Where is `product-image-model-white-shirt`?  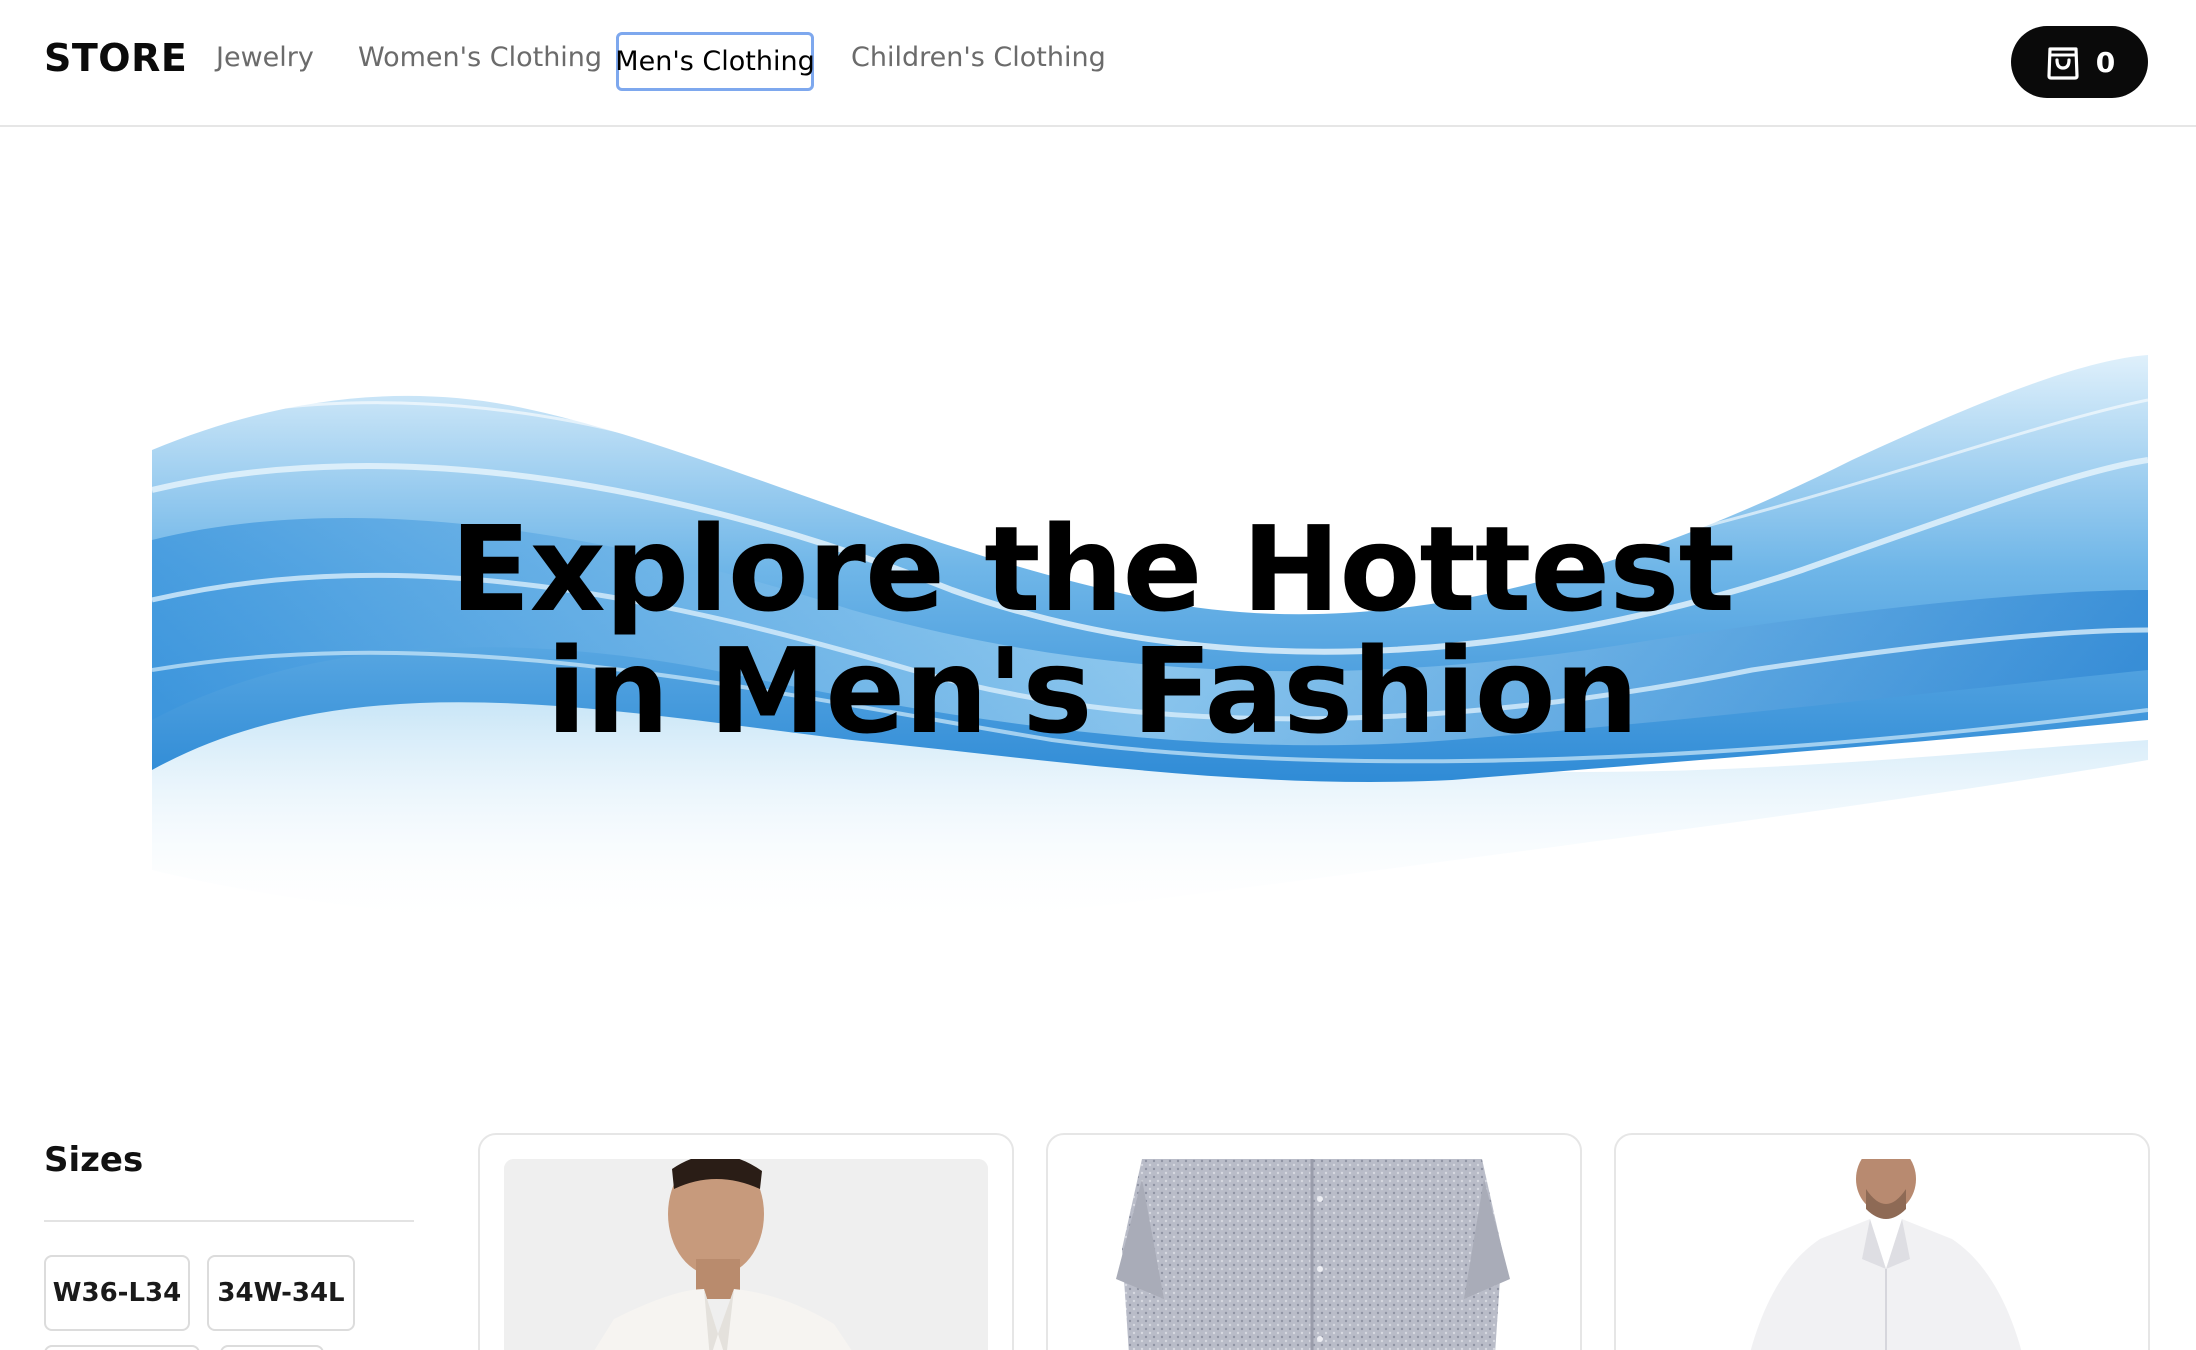
product-image-model-white-shirt is located at coordinates (746, 1254).